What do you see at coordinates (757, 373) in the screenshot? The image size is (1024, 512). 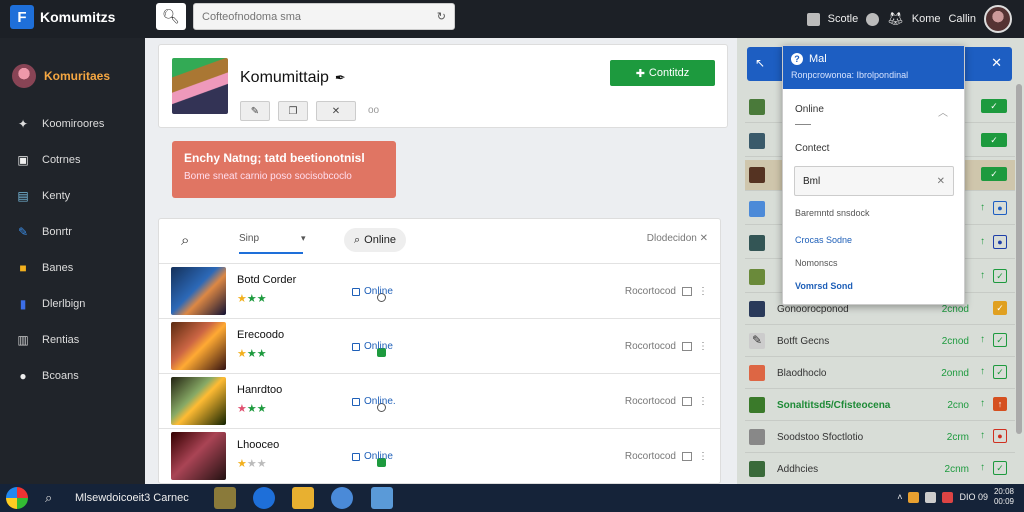 I see `row-thumb` at bounding box center [757, 373].